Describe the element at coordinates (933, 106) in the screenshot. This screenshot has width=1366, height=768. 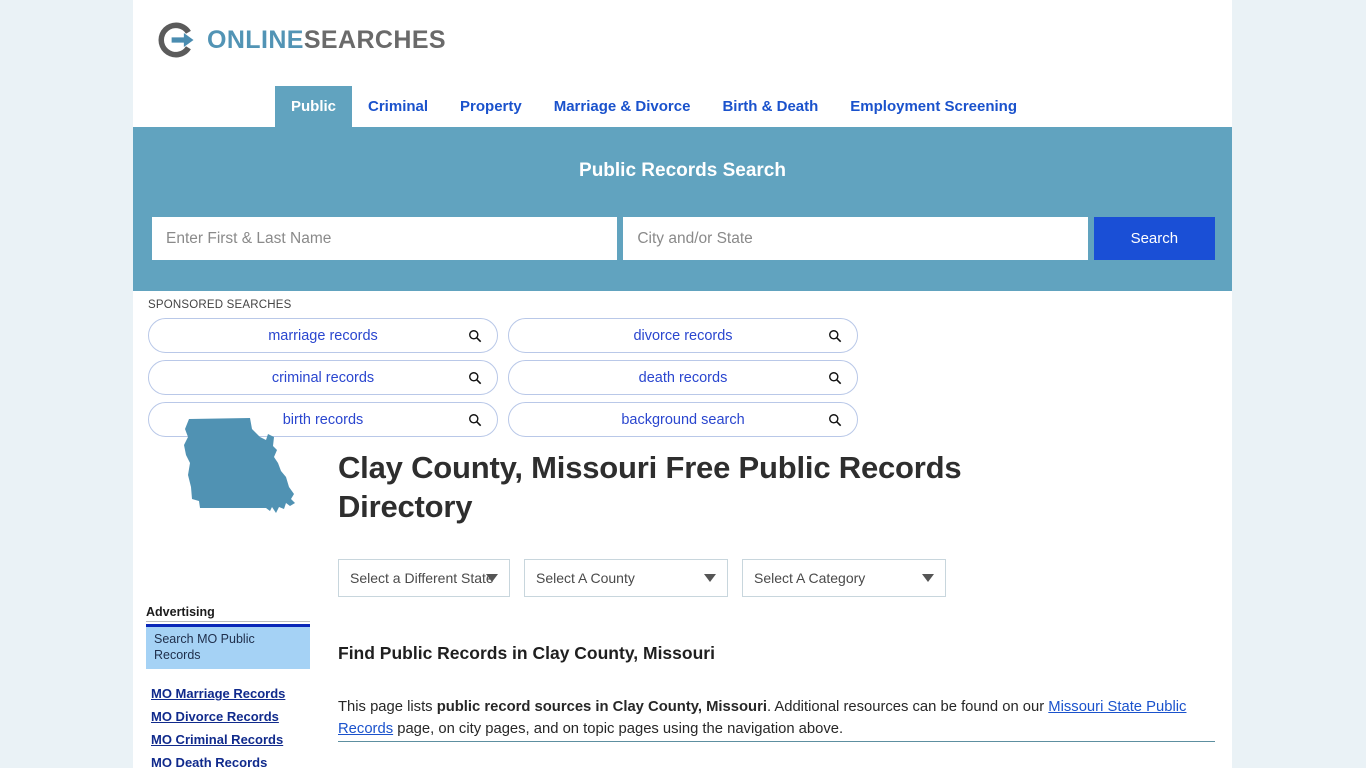
I see `nav-item-employment-screening: Employment Screening` at that location.